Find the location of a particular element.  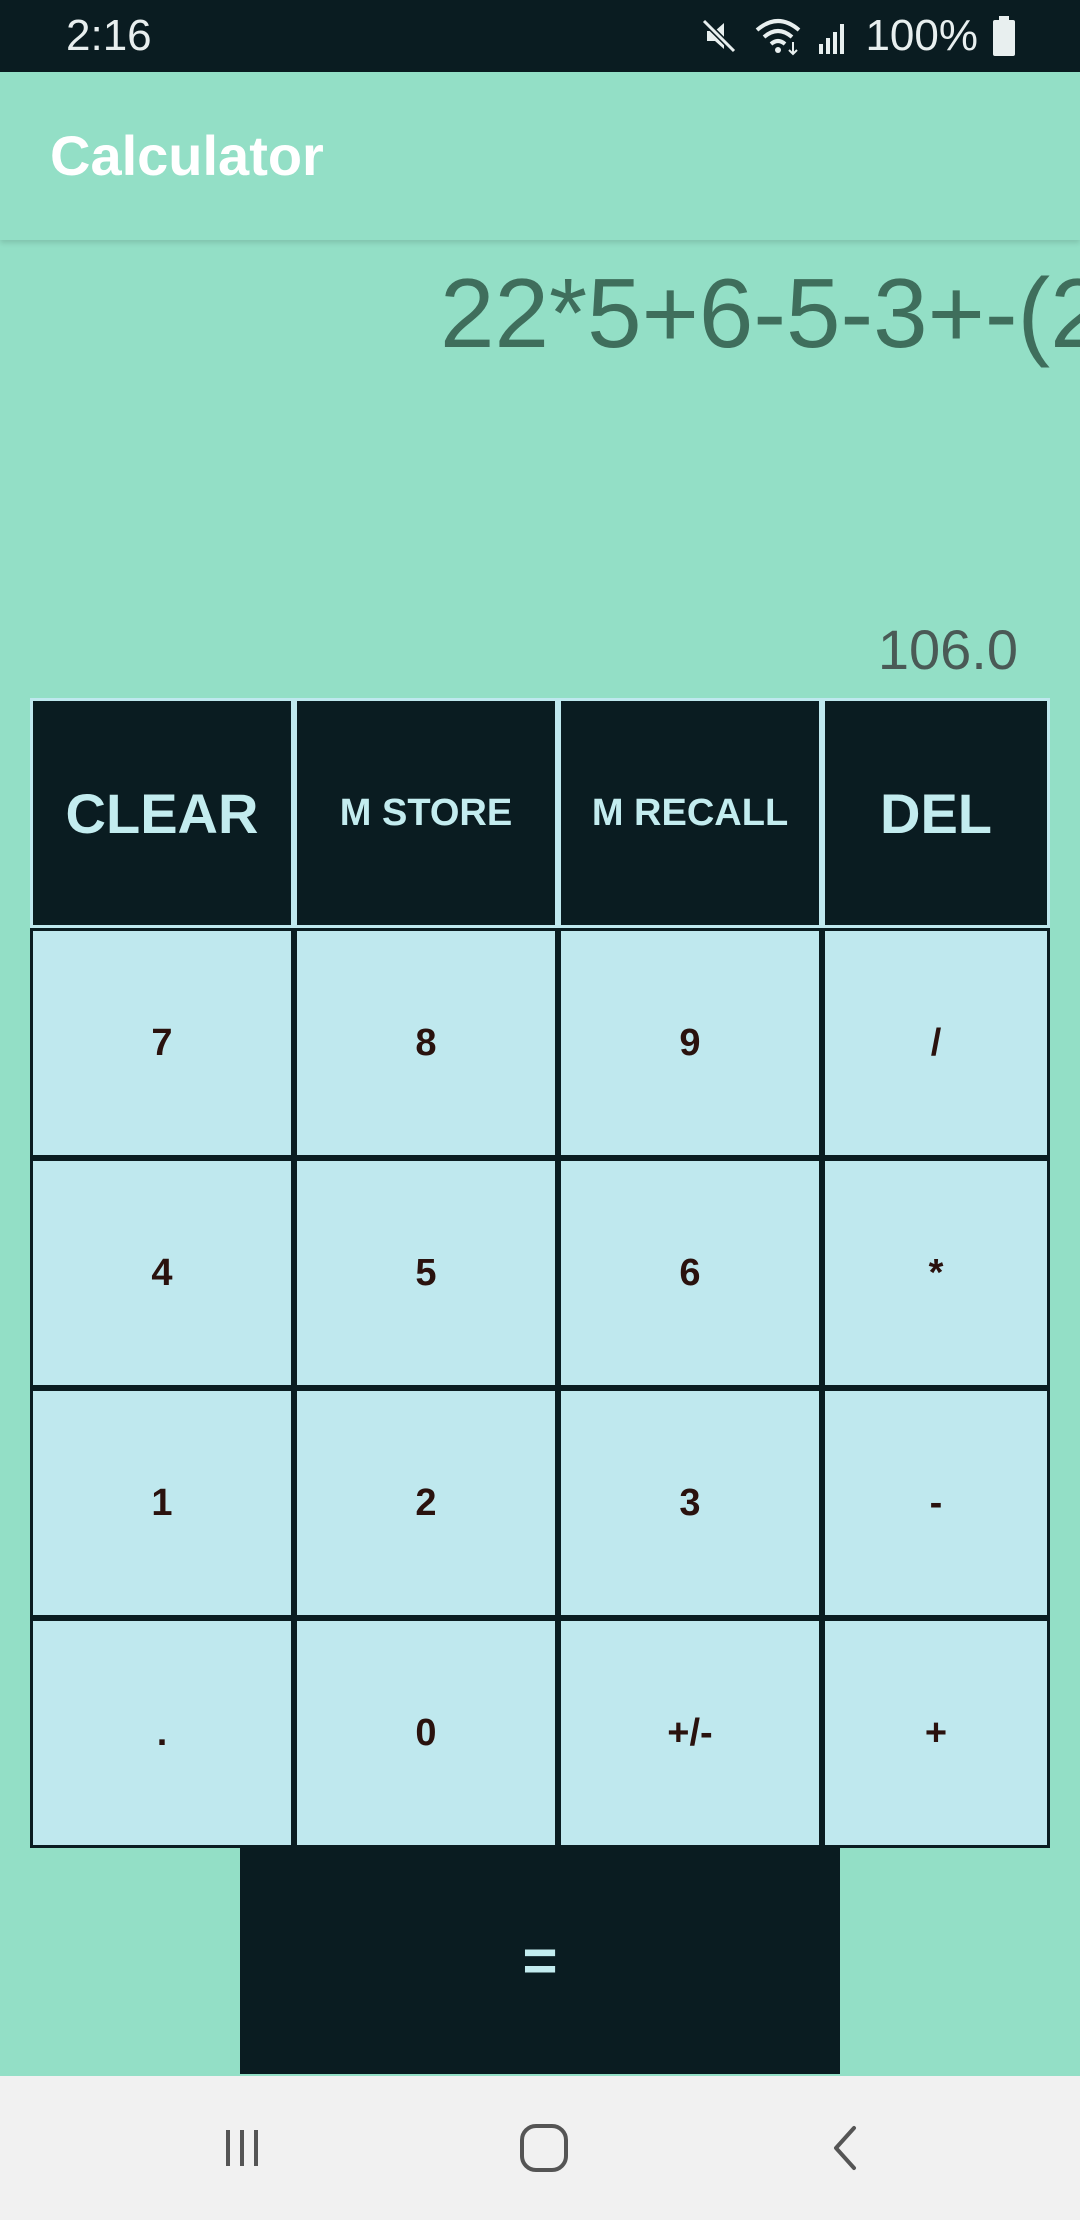

multiply-button: * is located at coordinates (936, 1273).